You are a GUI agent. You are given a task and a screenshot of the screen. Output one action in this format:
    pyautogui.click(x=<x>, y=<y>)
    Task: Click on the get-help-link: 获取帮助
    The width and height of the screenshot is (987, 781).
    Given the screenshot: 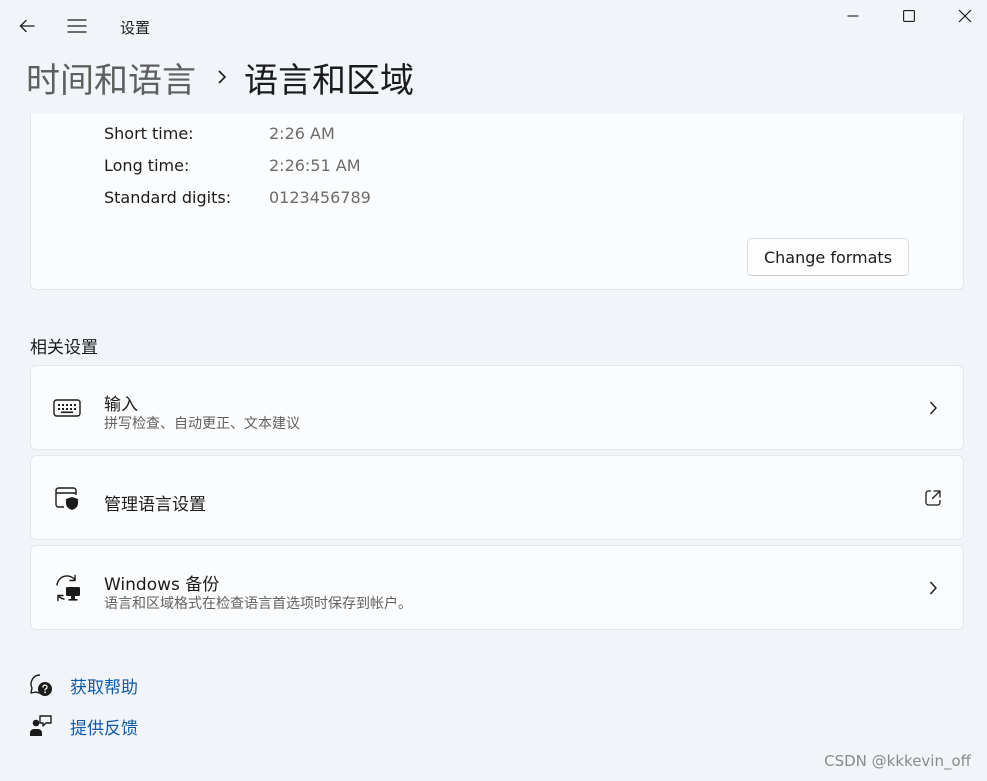 What is the action you would take?
    pyautogui.click(x=83, y=685)
    